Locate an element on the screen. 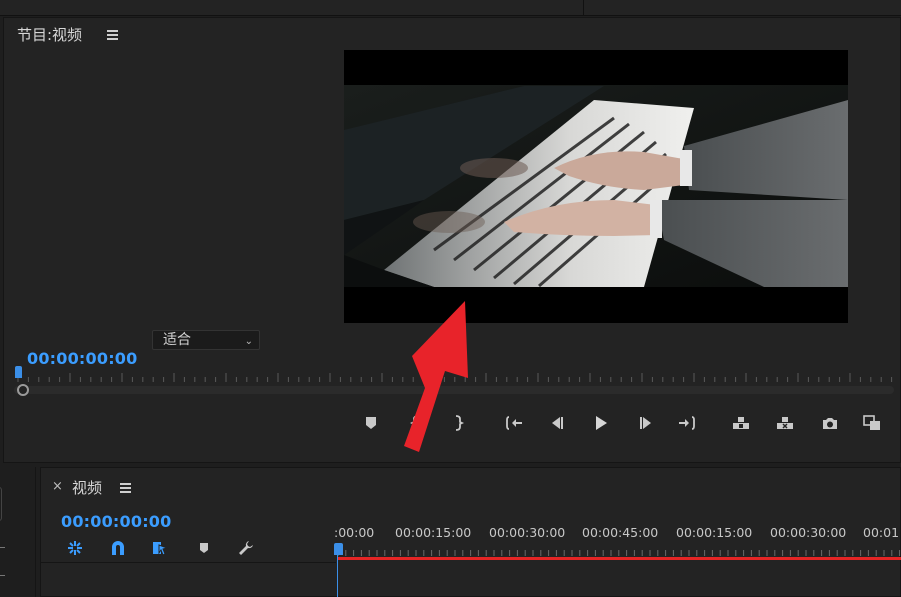 This screenshot has width=901, height=597. go-to-in-icon is located at coordinates (514, 423).